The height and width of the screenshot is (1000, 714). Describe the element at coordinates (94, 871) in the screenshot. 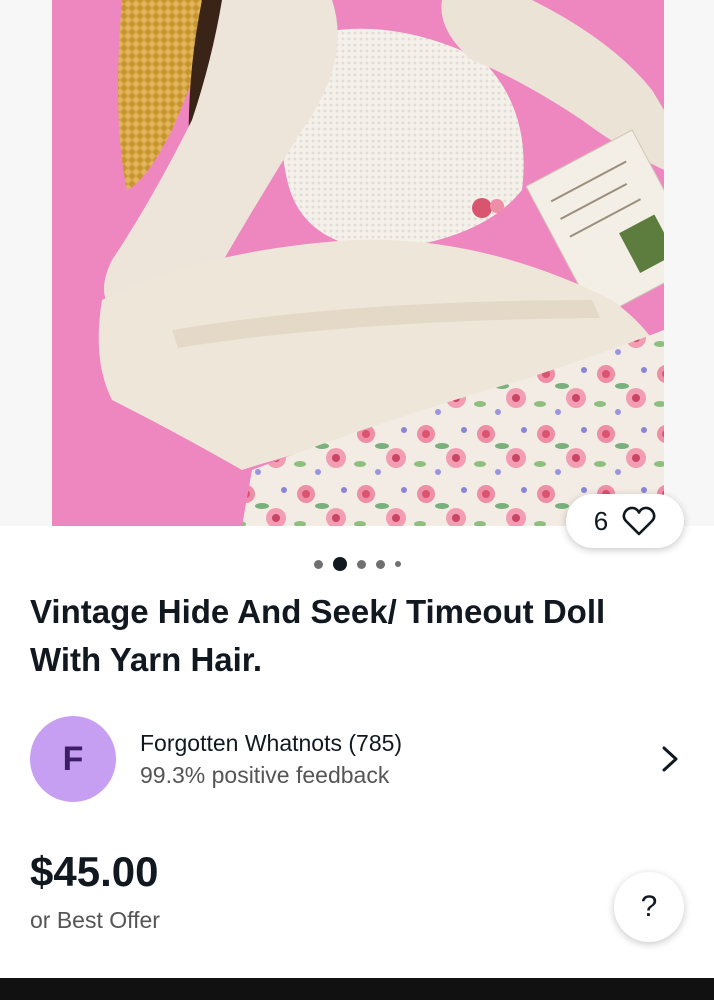

I see `price: $45.00` at that location.